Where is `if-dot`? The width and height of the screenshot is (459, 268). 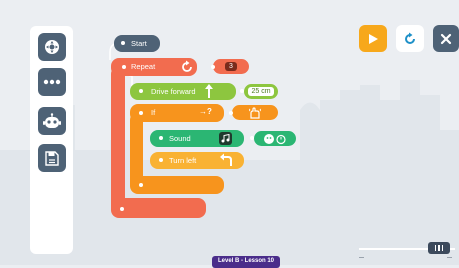 if-dot is located at coordinates (141, 113).